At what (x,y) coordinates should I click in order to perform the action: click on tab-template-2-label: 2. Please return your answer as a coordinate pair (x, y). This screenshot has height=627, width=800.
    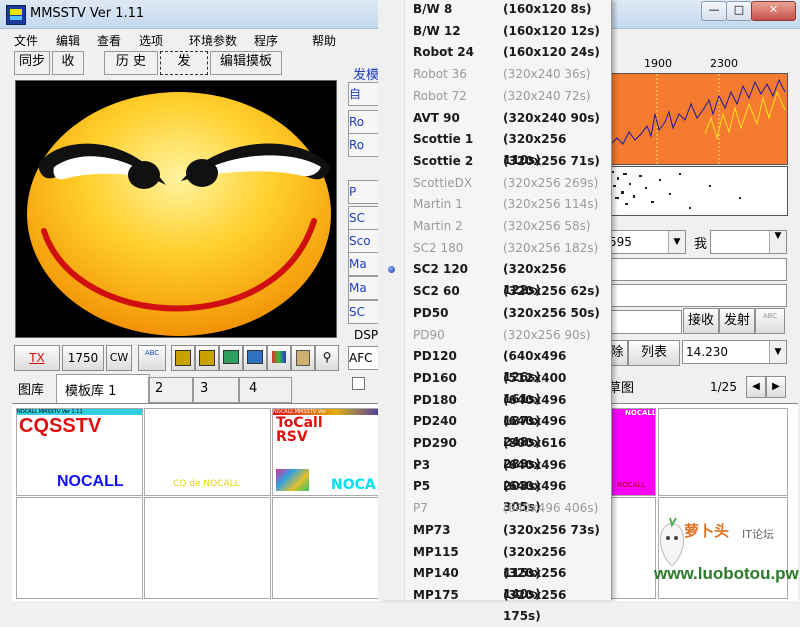
    Looking at the image, I should click on (159, 388).